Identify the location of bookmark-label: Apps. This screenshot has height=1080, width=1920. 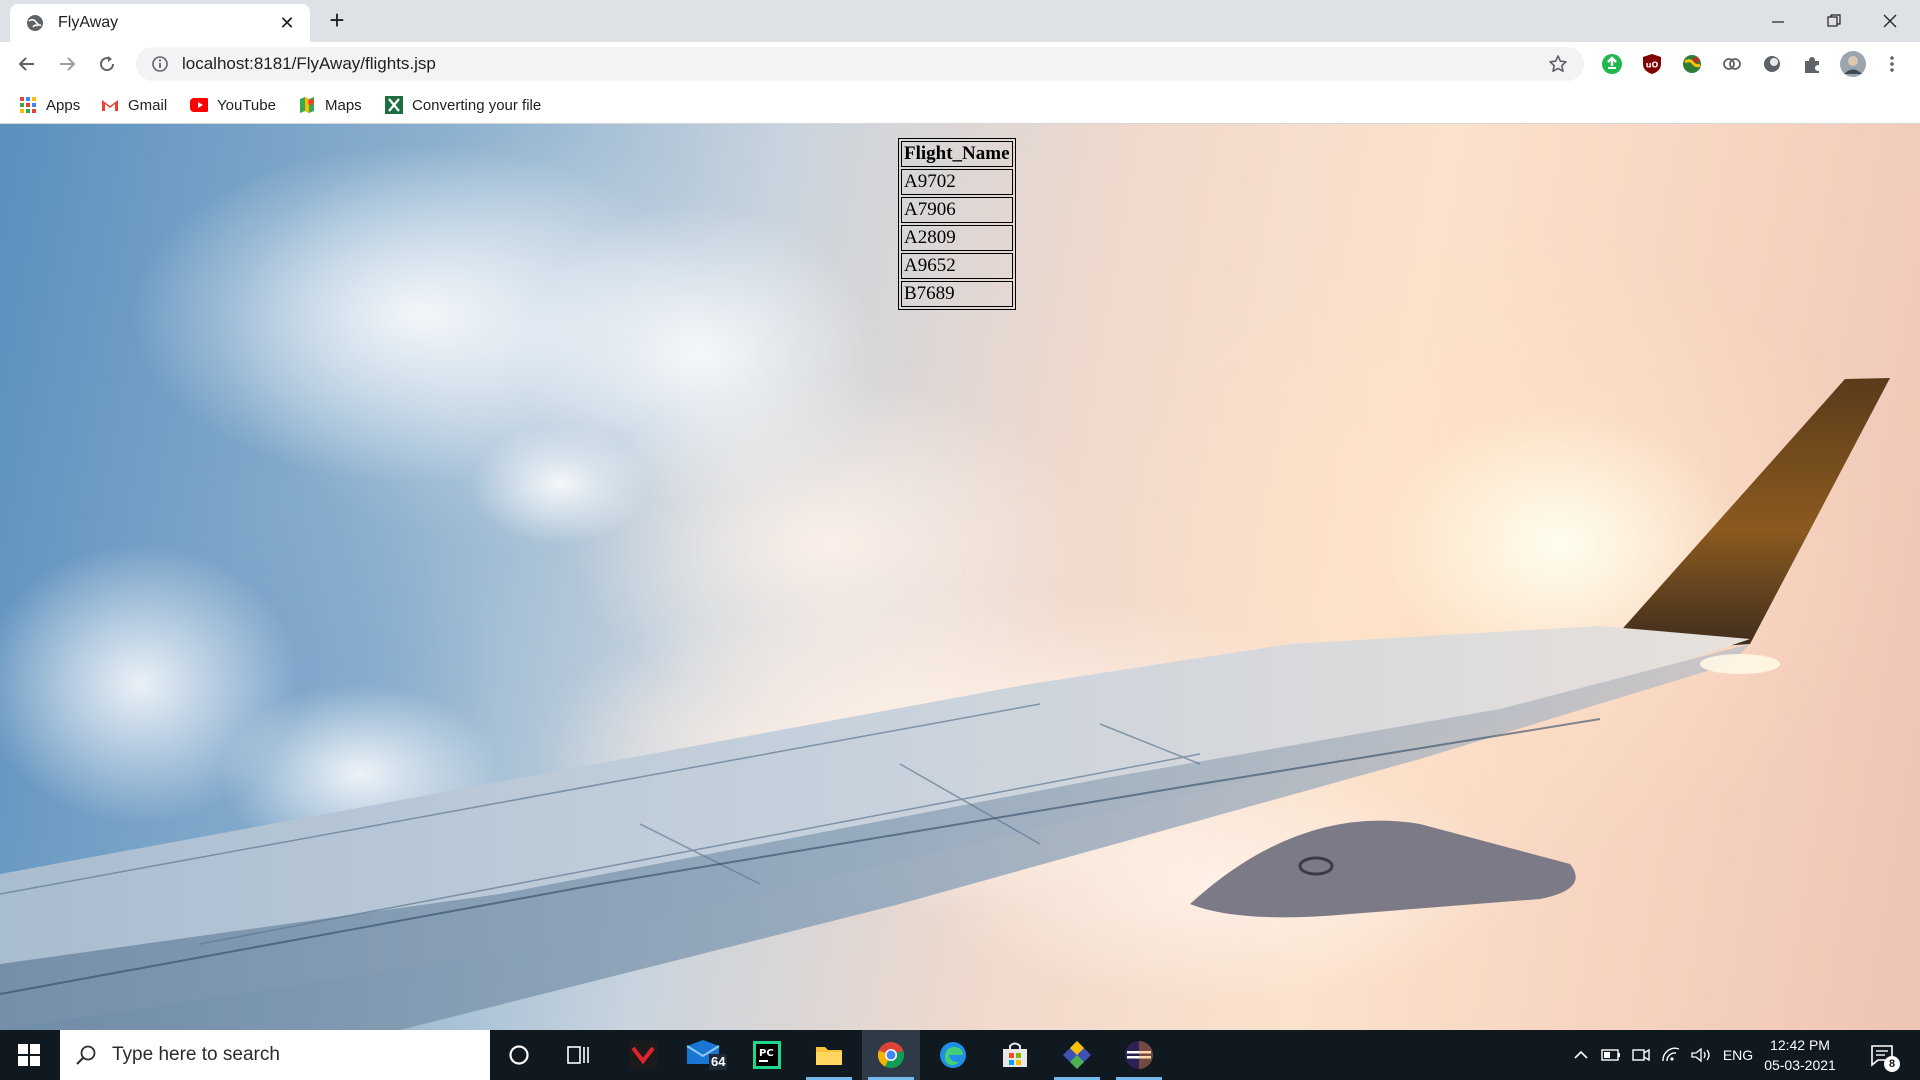
(63, 105).